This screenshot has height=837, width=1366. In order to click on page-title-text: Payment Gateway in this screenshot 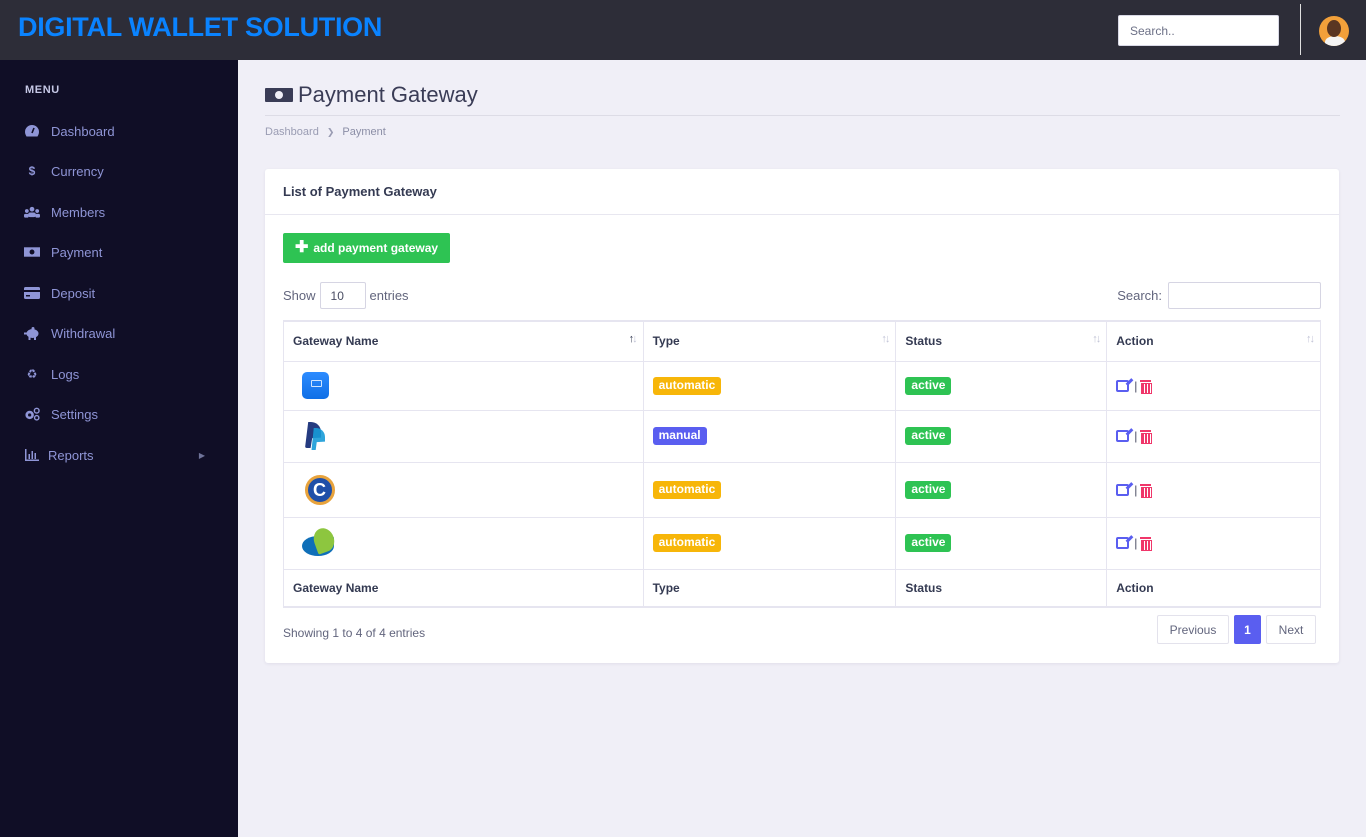, I will do `click(388, 94)`.